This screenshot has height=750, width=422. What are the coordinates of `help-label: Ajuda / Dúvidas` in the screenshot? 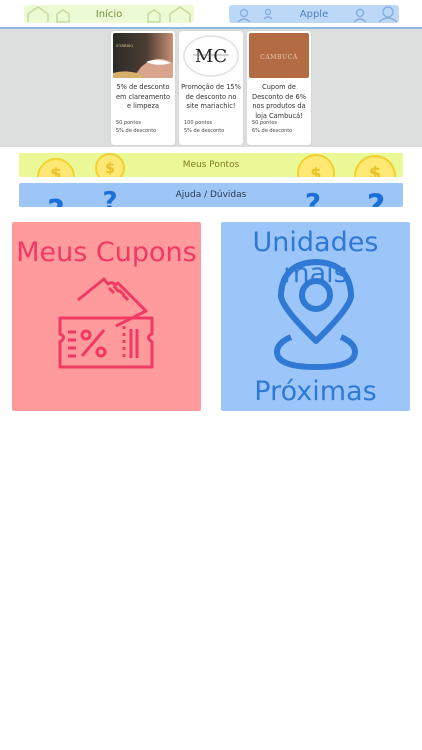 It's located at (211, 195).